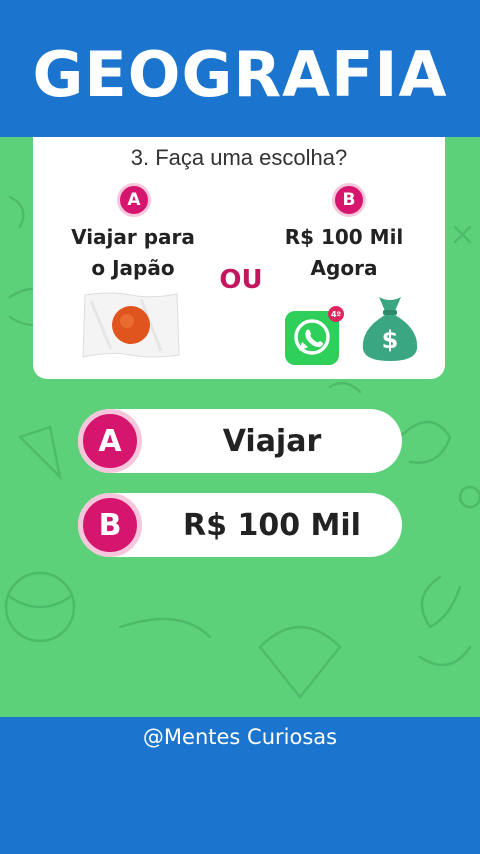  Describe the element at coordinates (110, 441) in the screenshot. I see `answer-a-badge: A` at that location.